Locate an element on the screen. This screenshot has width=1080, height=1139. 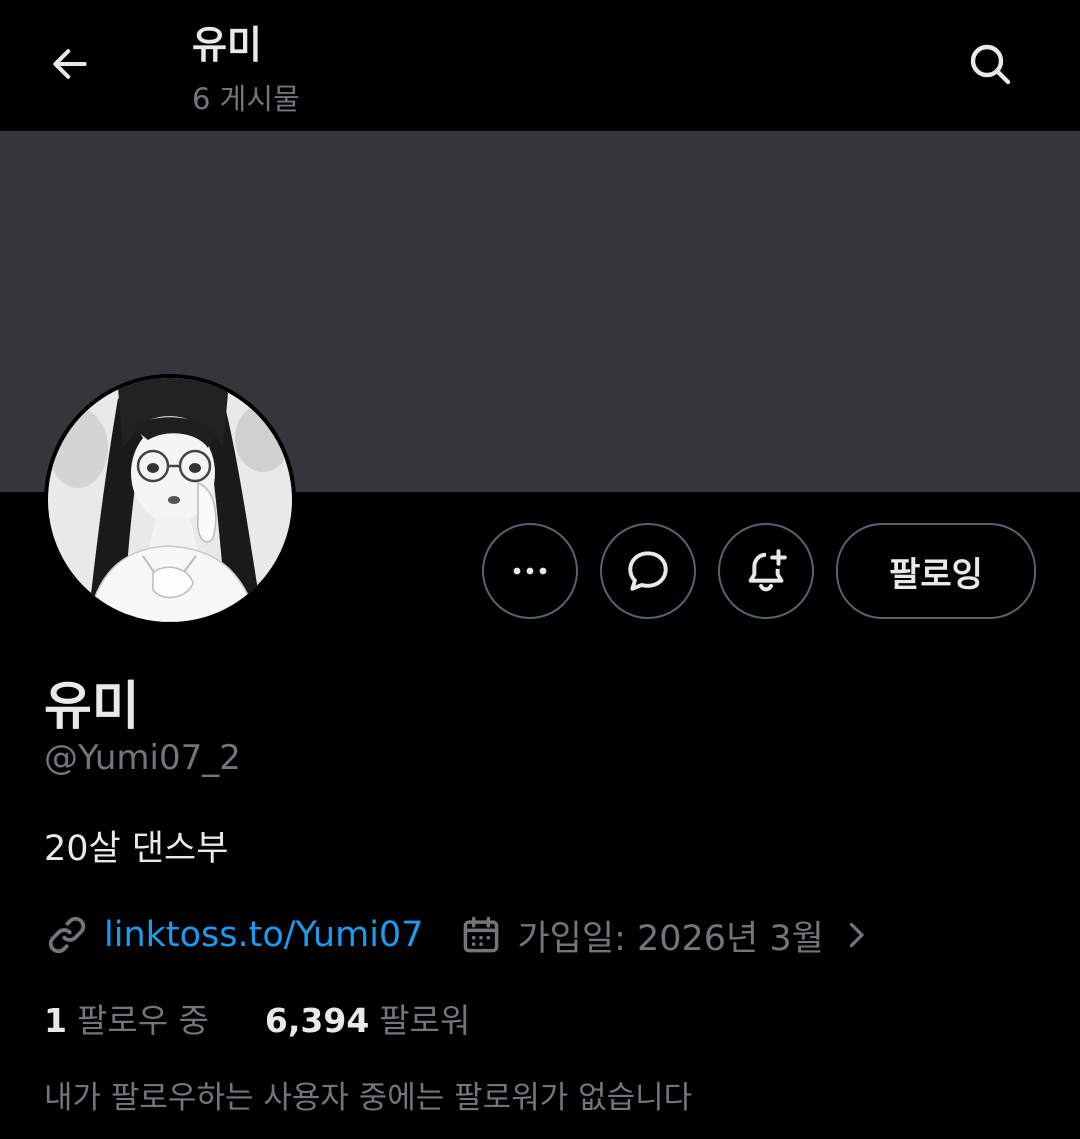
more-horizontal-icon is located at coordinates (530, 571).